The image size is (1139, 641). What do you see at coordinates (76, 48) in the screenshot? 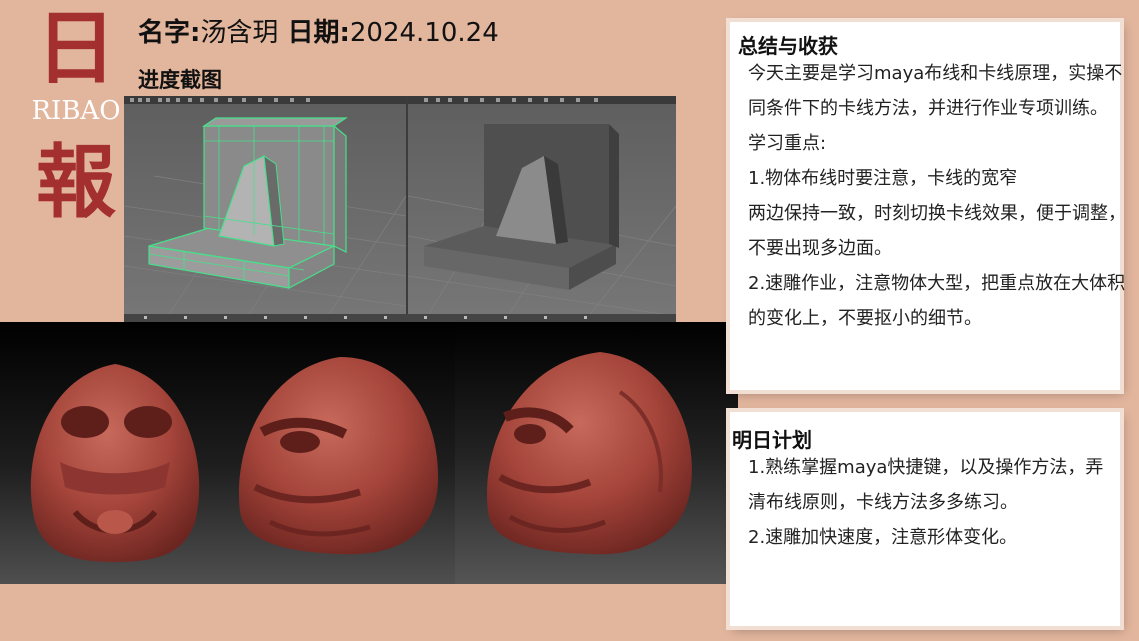
I see `logo-char-ri: 日` at bounding box center [76, 48].